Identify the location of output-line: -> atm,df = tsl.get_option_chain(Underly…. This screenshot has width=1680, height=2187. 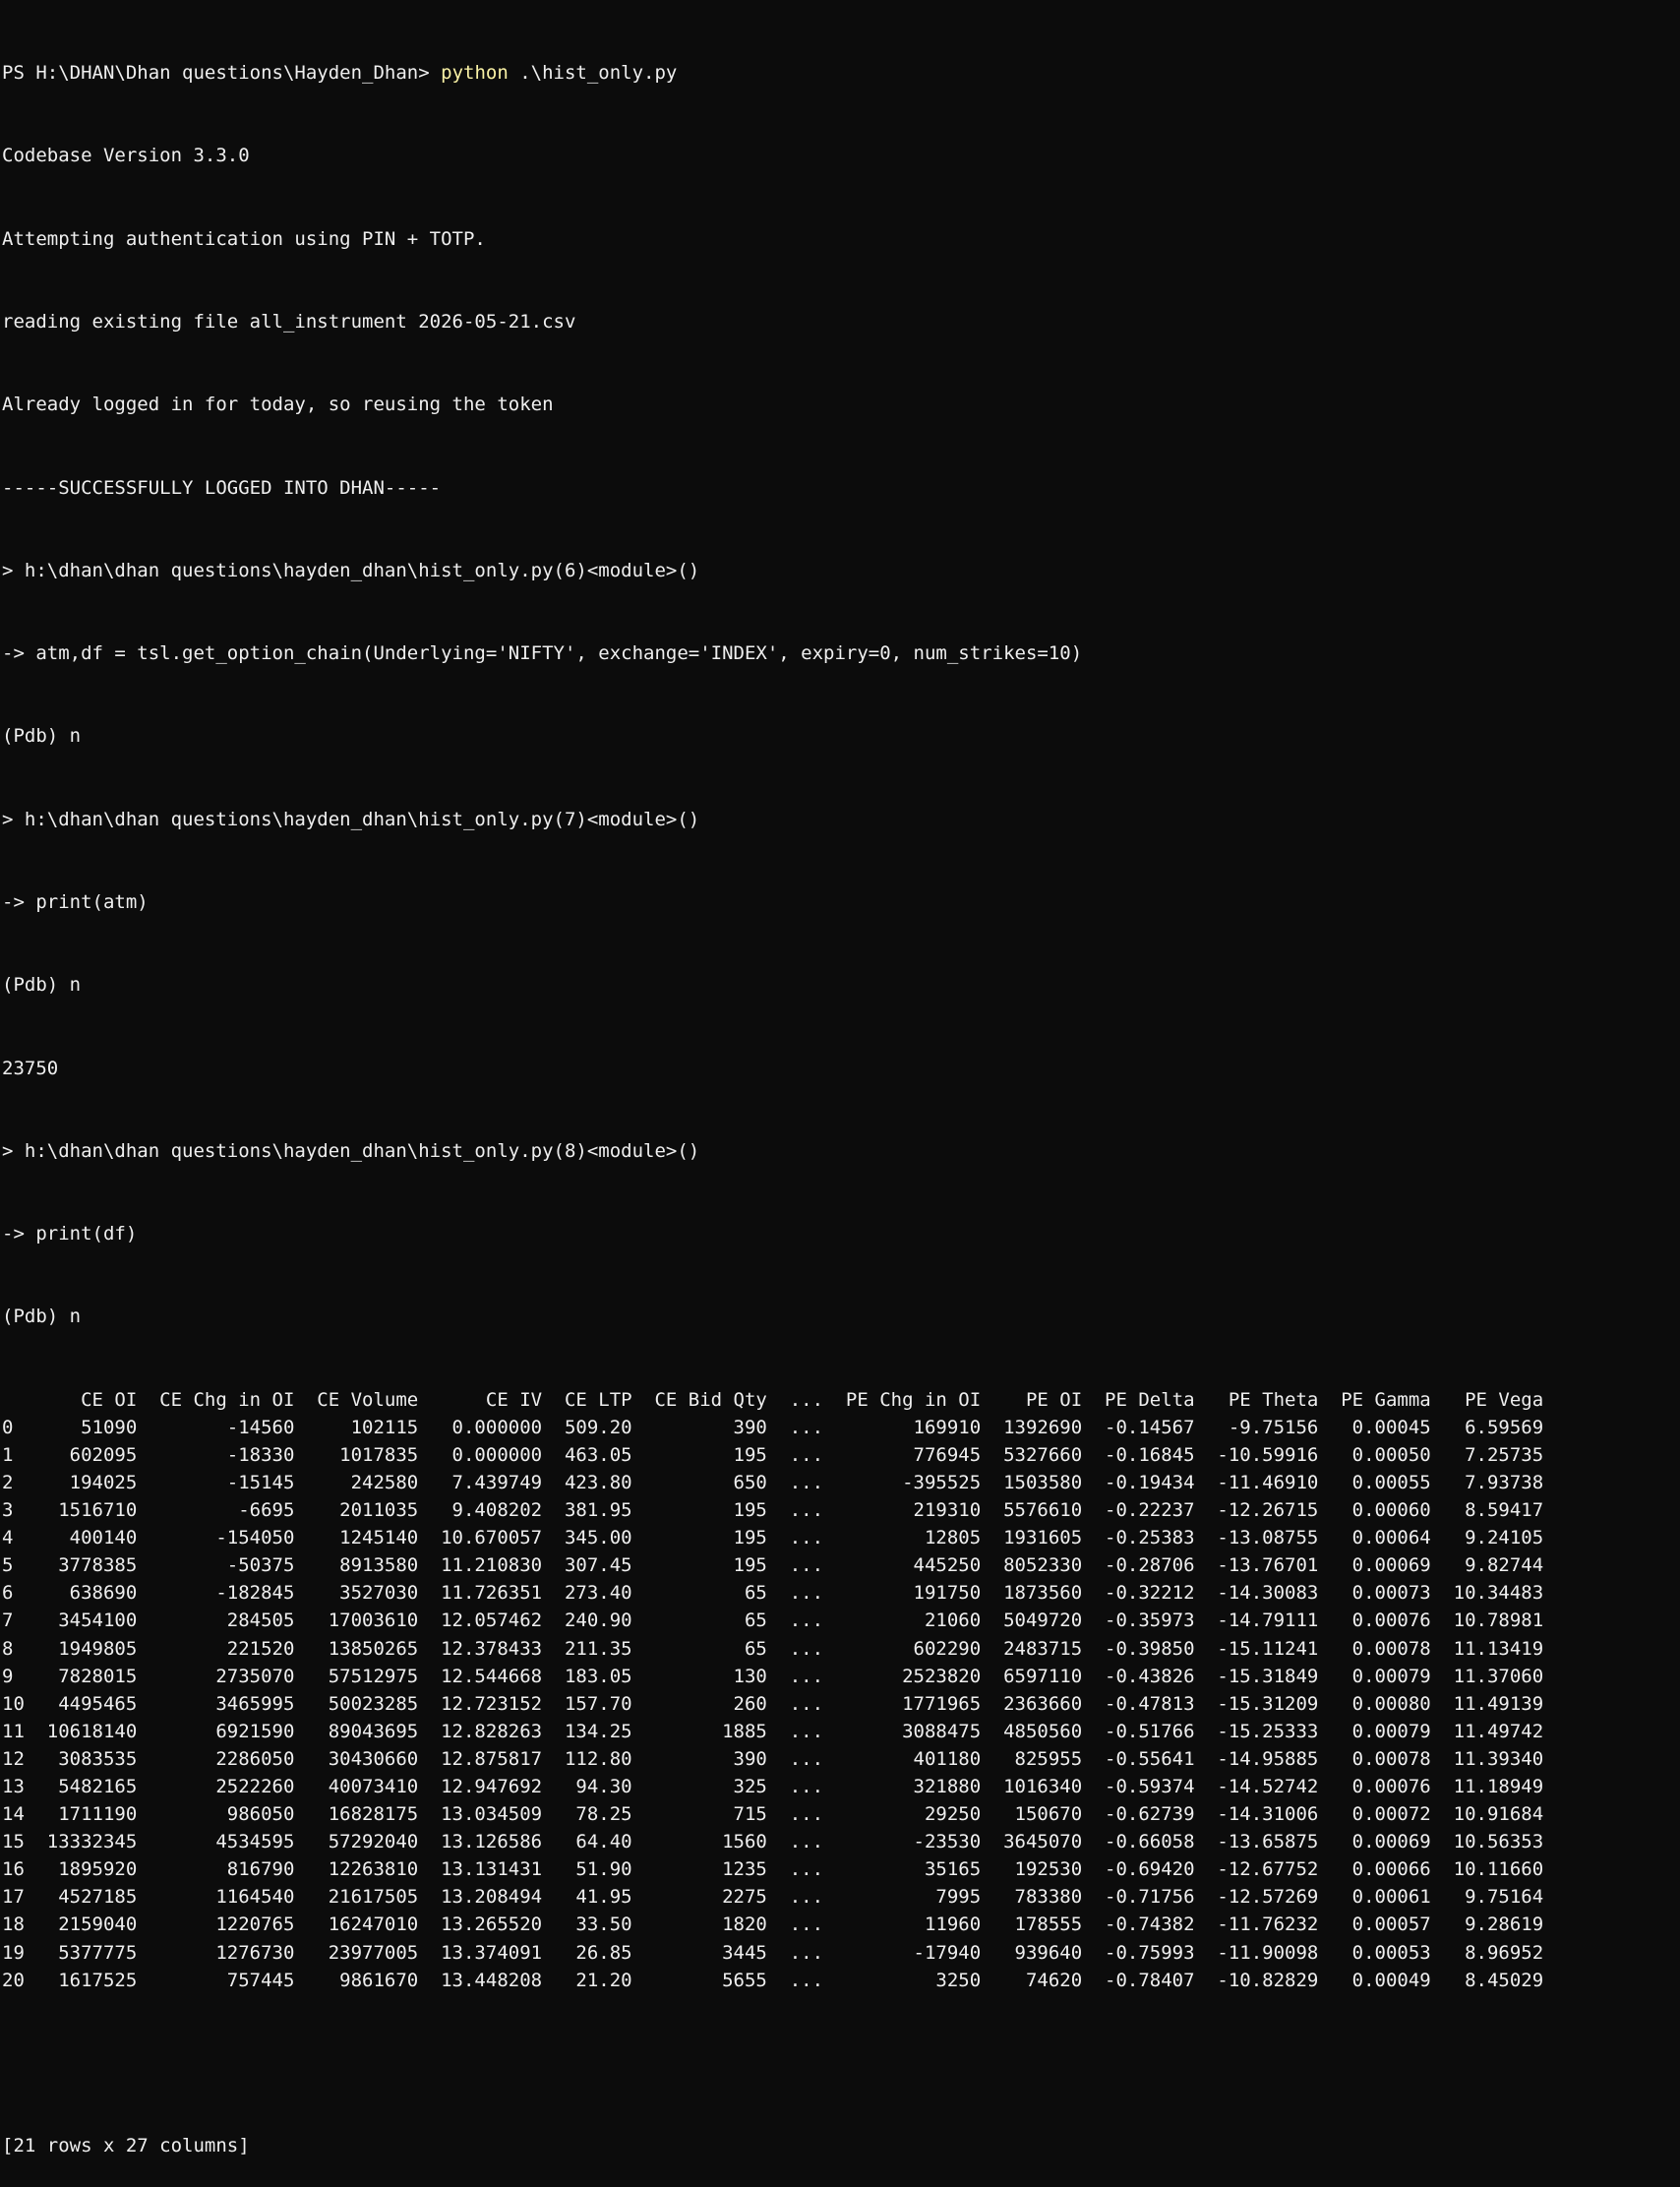
(542, 653).